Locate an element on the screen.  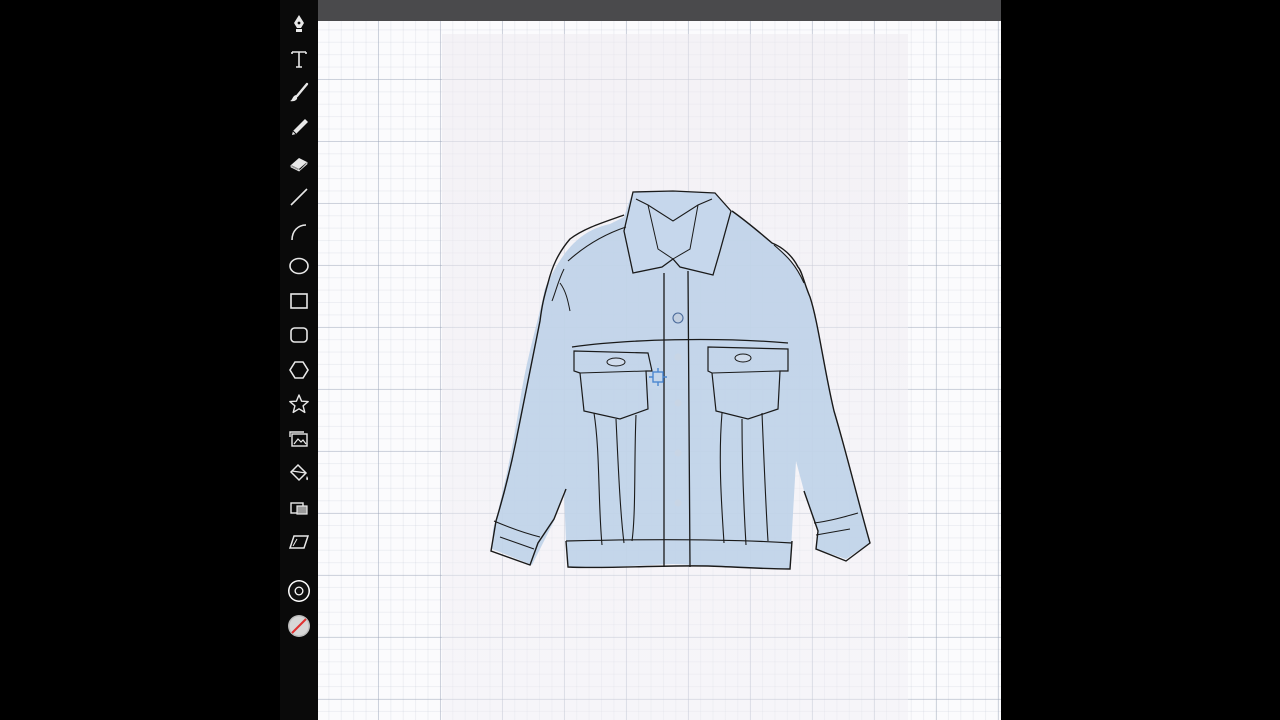
rectangle-icon is located at coordinates (299, 301).